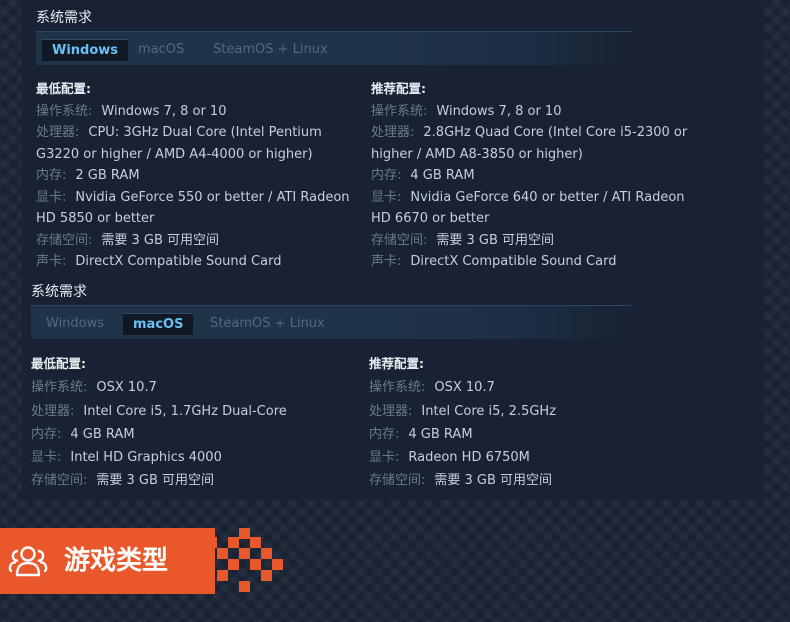 Image resolution: width=790 pixels, height=622 pixels. Describe the element at coordinates (159, 411) in the screenshot. I see `req-row-cpu: 处理器: Intel Core i5, 1.7GHz Dual-Core` at that location.